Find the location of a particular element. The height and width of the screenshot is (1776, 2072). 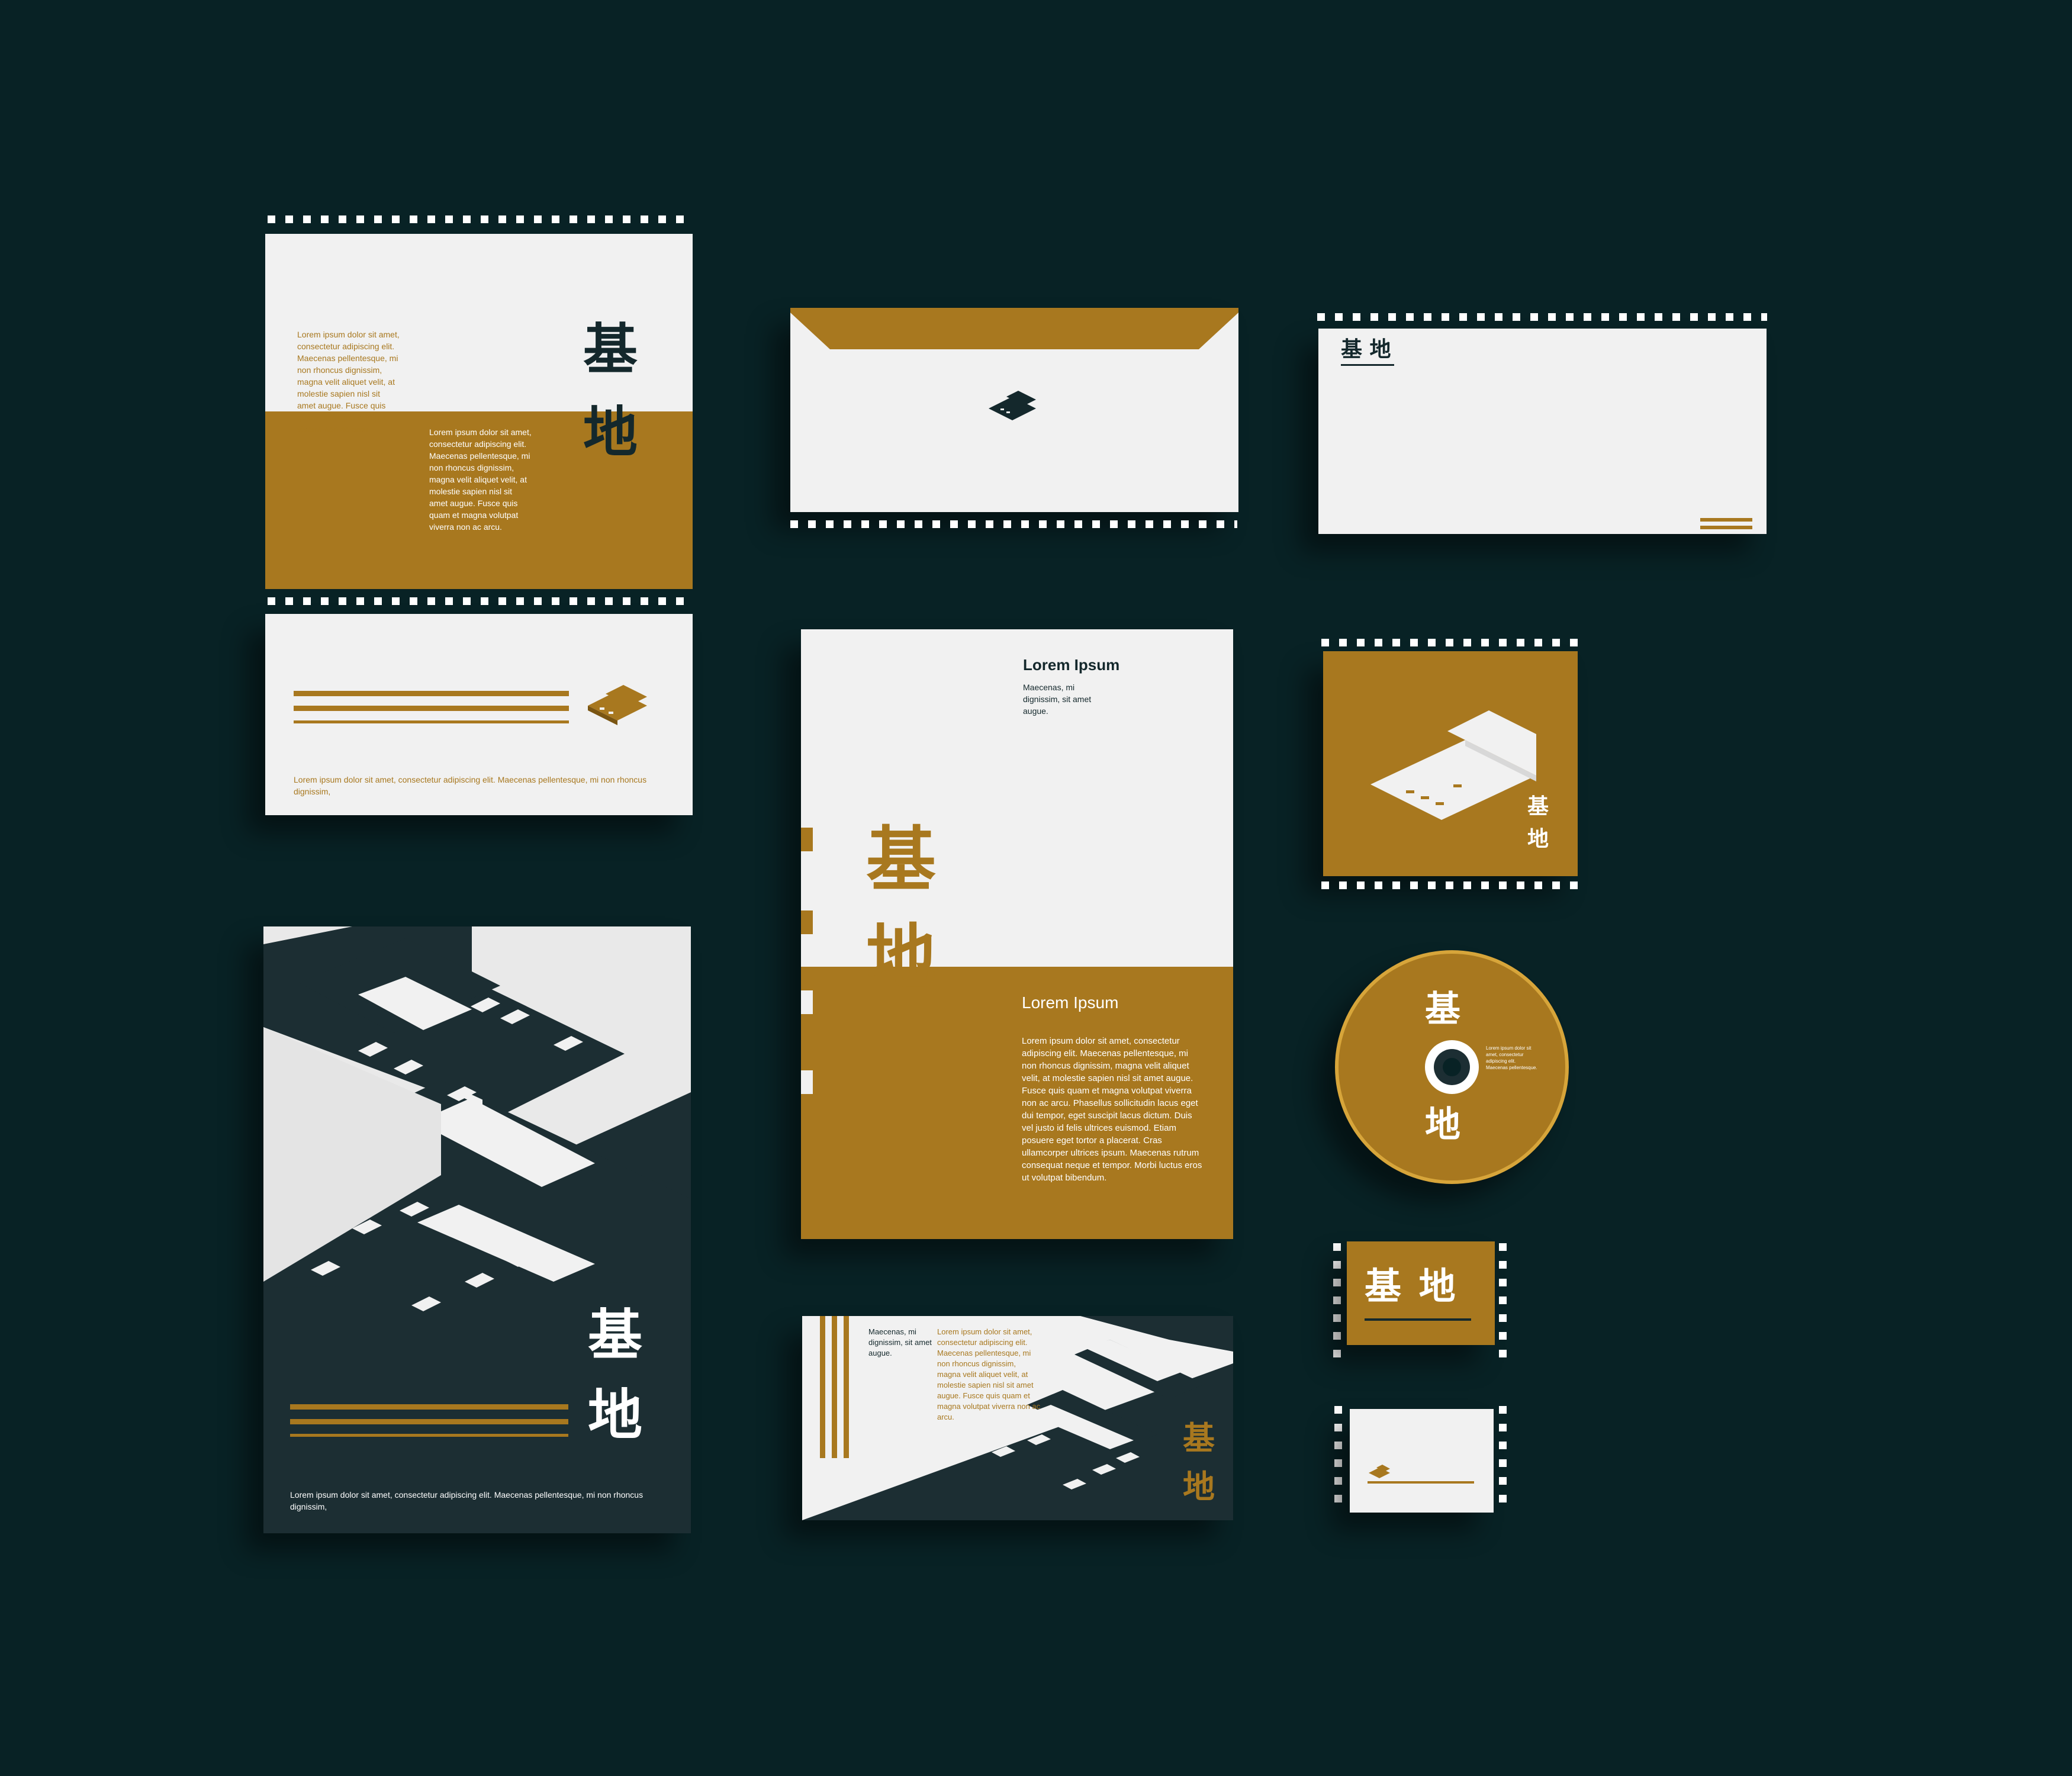

cd-hole is located at coordinates (1452, 1067).